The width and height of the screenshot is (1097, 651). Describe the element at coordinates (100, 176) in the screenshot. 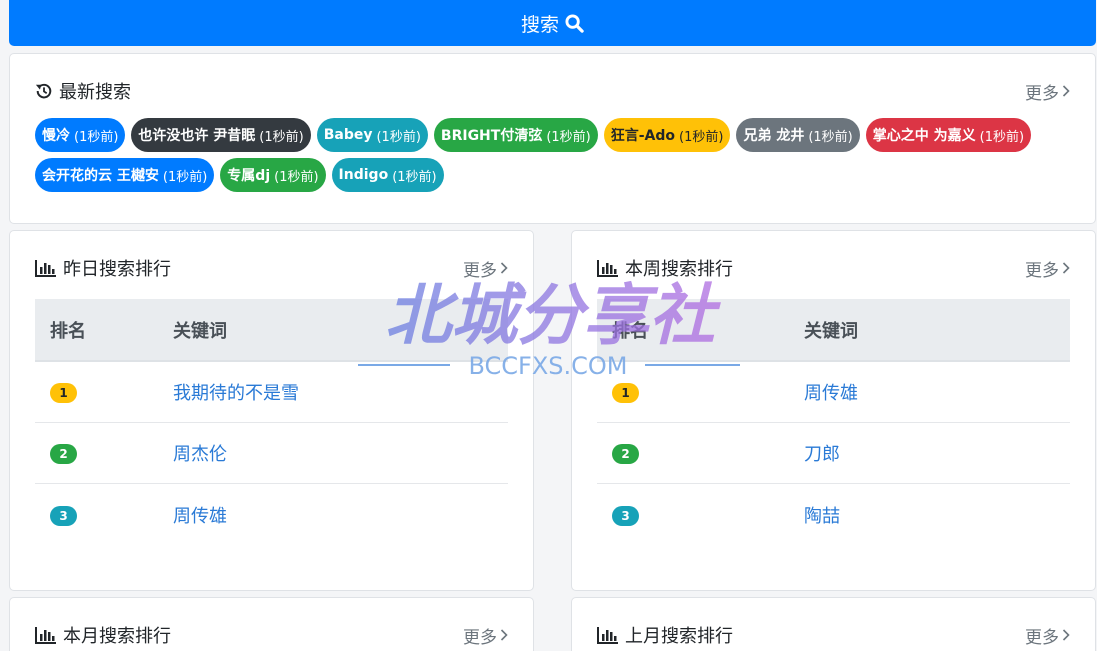

I see `search-tag-keyword: 会开花的云 王樾安` at that location.